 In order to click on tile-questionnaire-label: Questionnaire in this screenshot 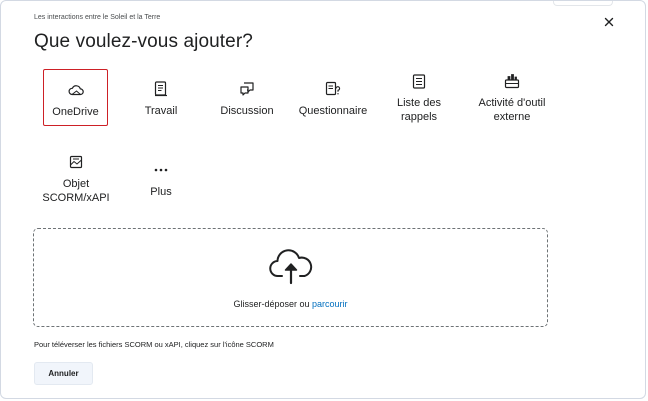, I will do `click(333, 111)`.